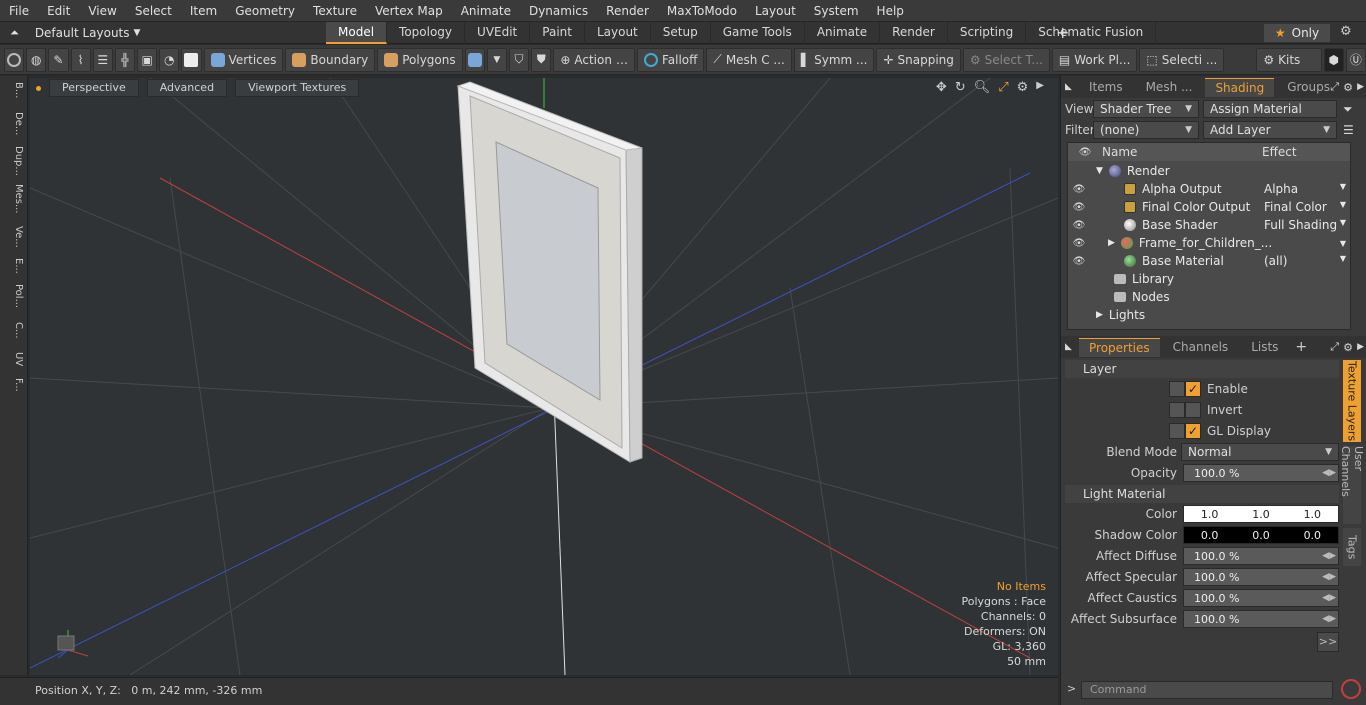 This screenshot has height=705, width=1366. What do you see at coordinates (1333, 59) in the screenshot?
I see `modo-logo-button: ⬢` at bounding box center [1333, 59].